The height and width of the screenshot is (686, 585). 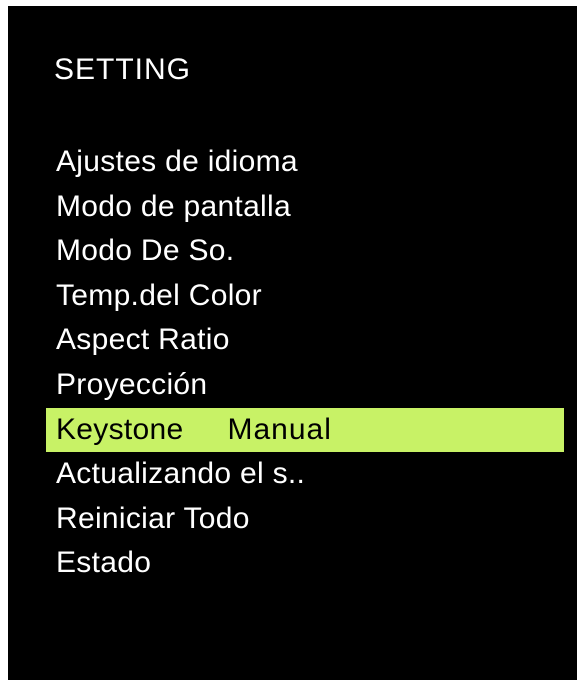 I want to click on menu-item-software-update: Actualizando el s.., so click(x=305, y=474).